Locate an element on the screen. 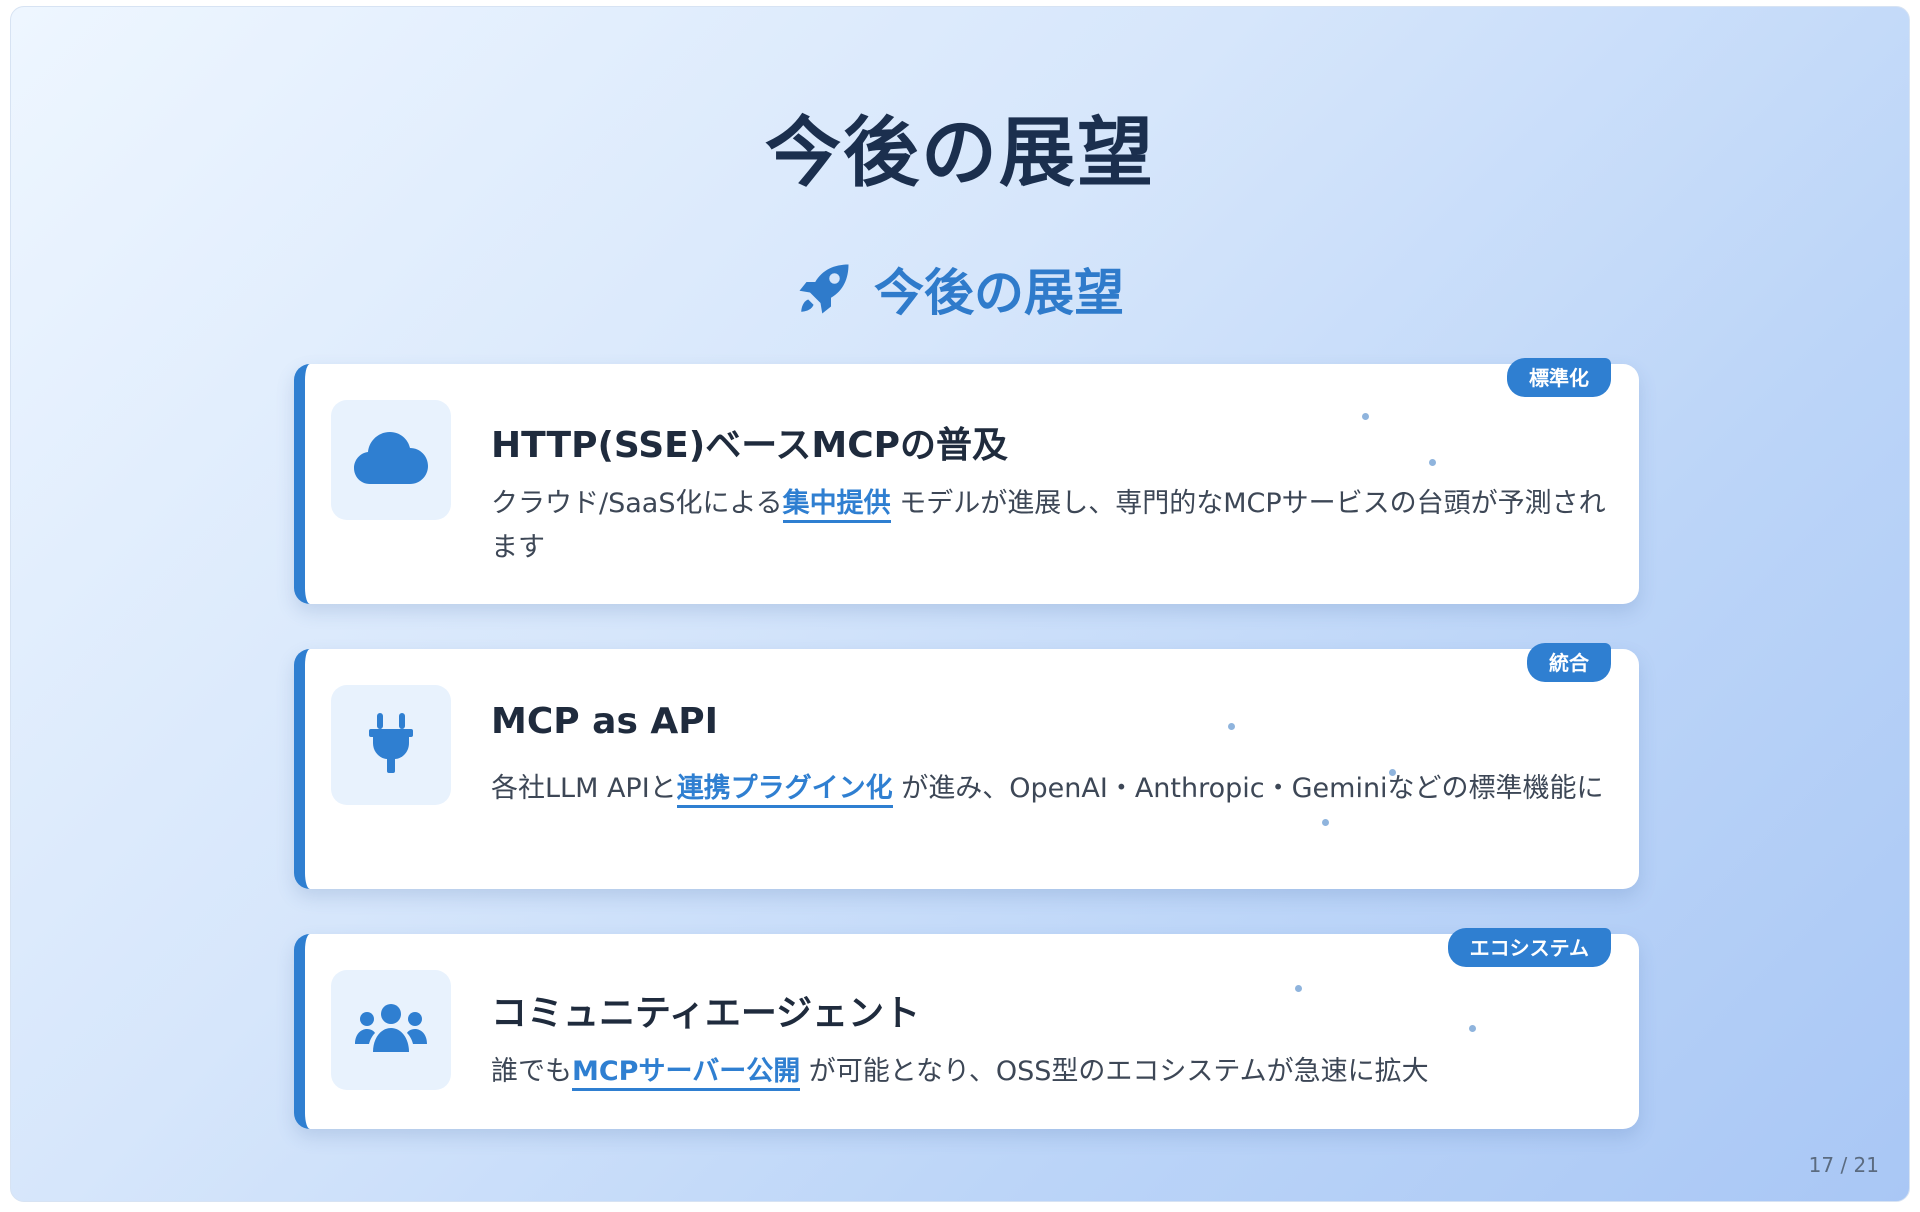 The width and height of the screenshot is (1920, 1212). desc-text: 誰でも is located at coordinates (531, 1071).